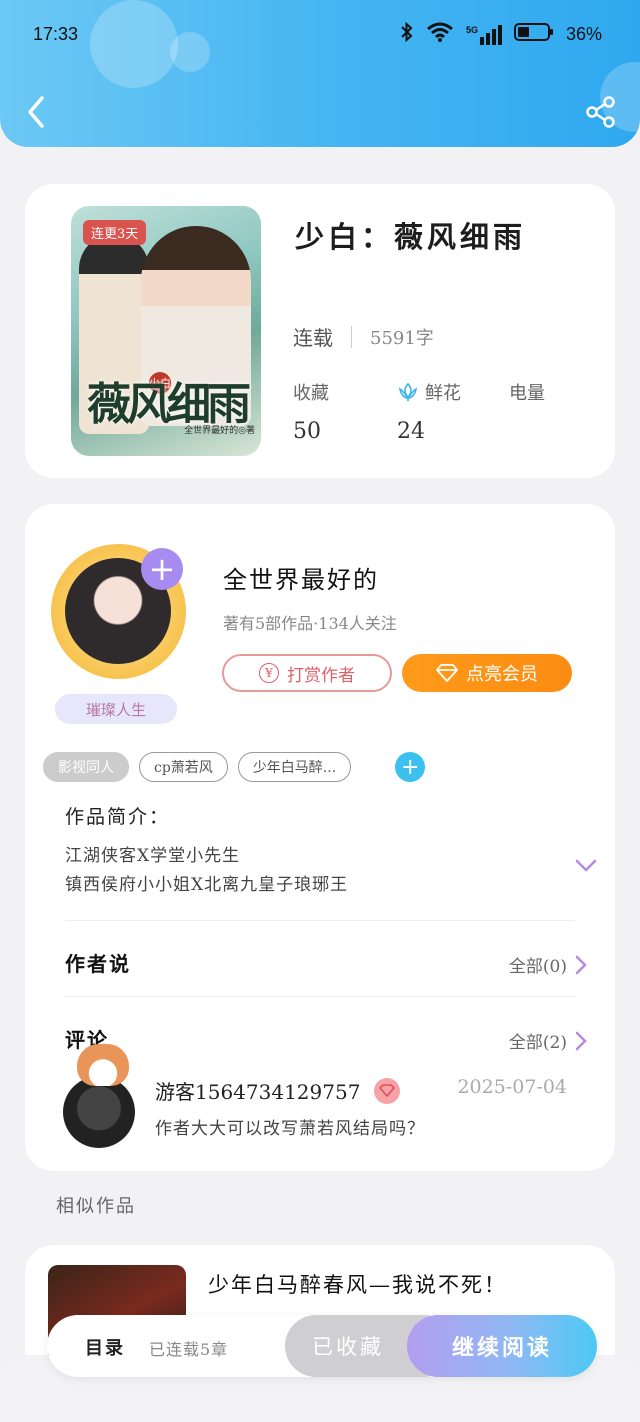 The width and height of the screenshot is (640, 1422). Describe the element at coordinates (234, 767) in the screenshot. I see `tag-list: 影视同人 cp萧若风 少年白马醉... +` at that location.